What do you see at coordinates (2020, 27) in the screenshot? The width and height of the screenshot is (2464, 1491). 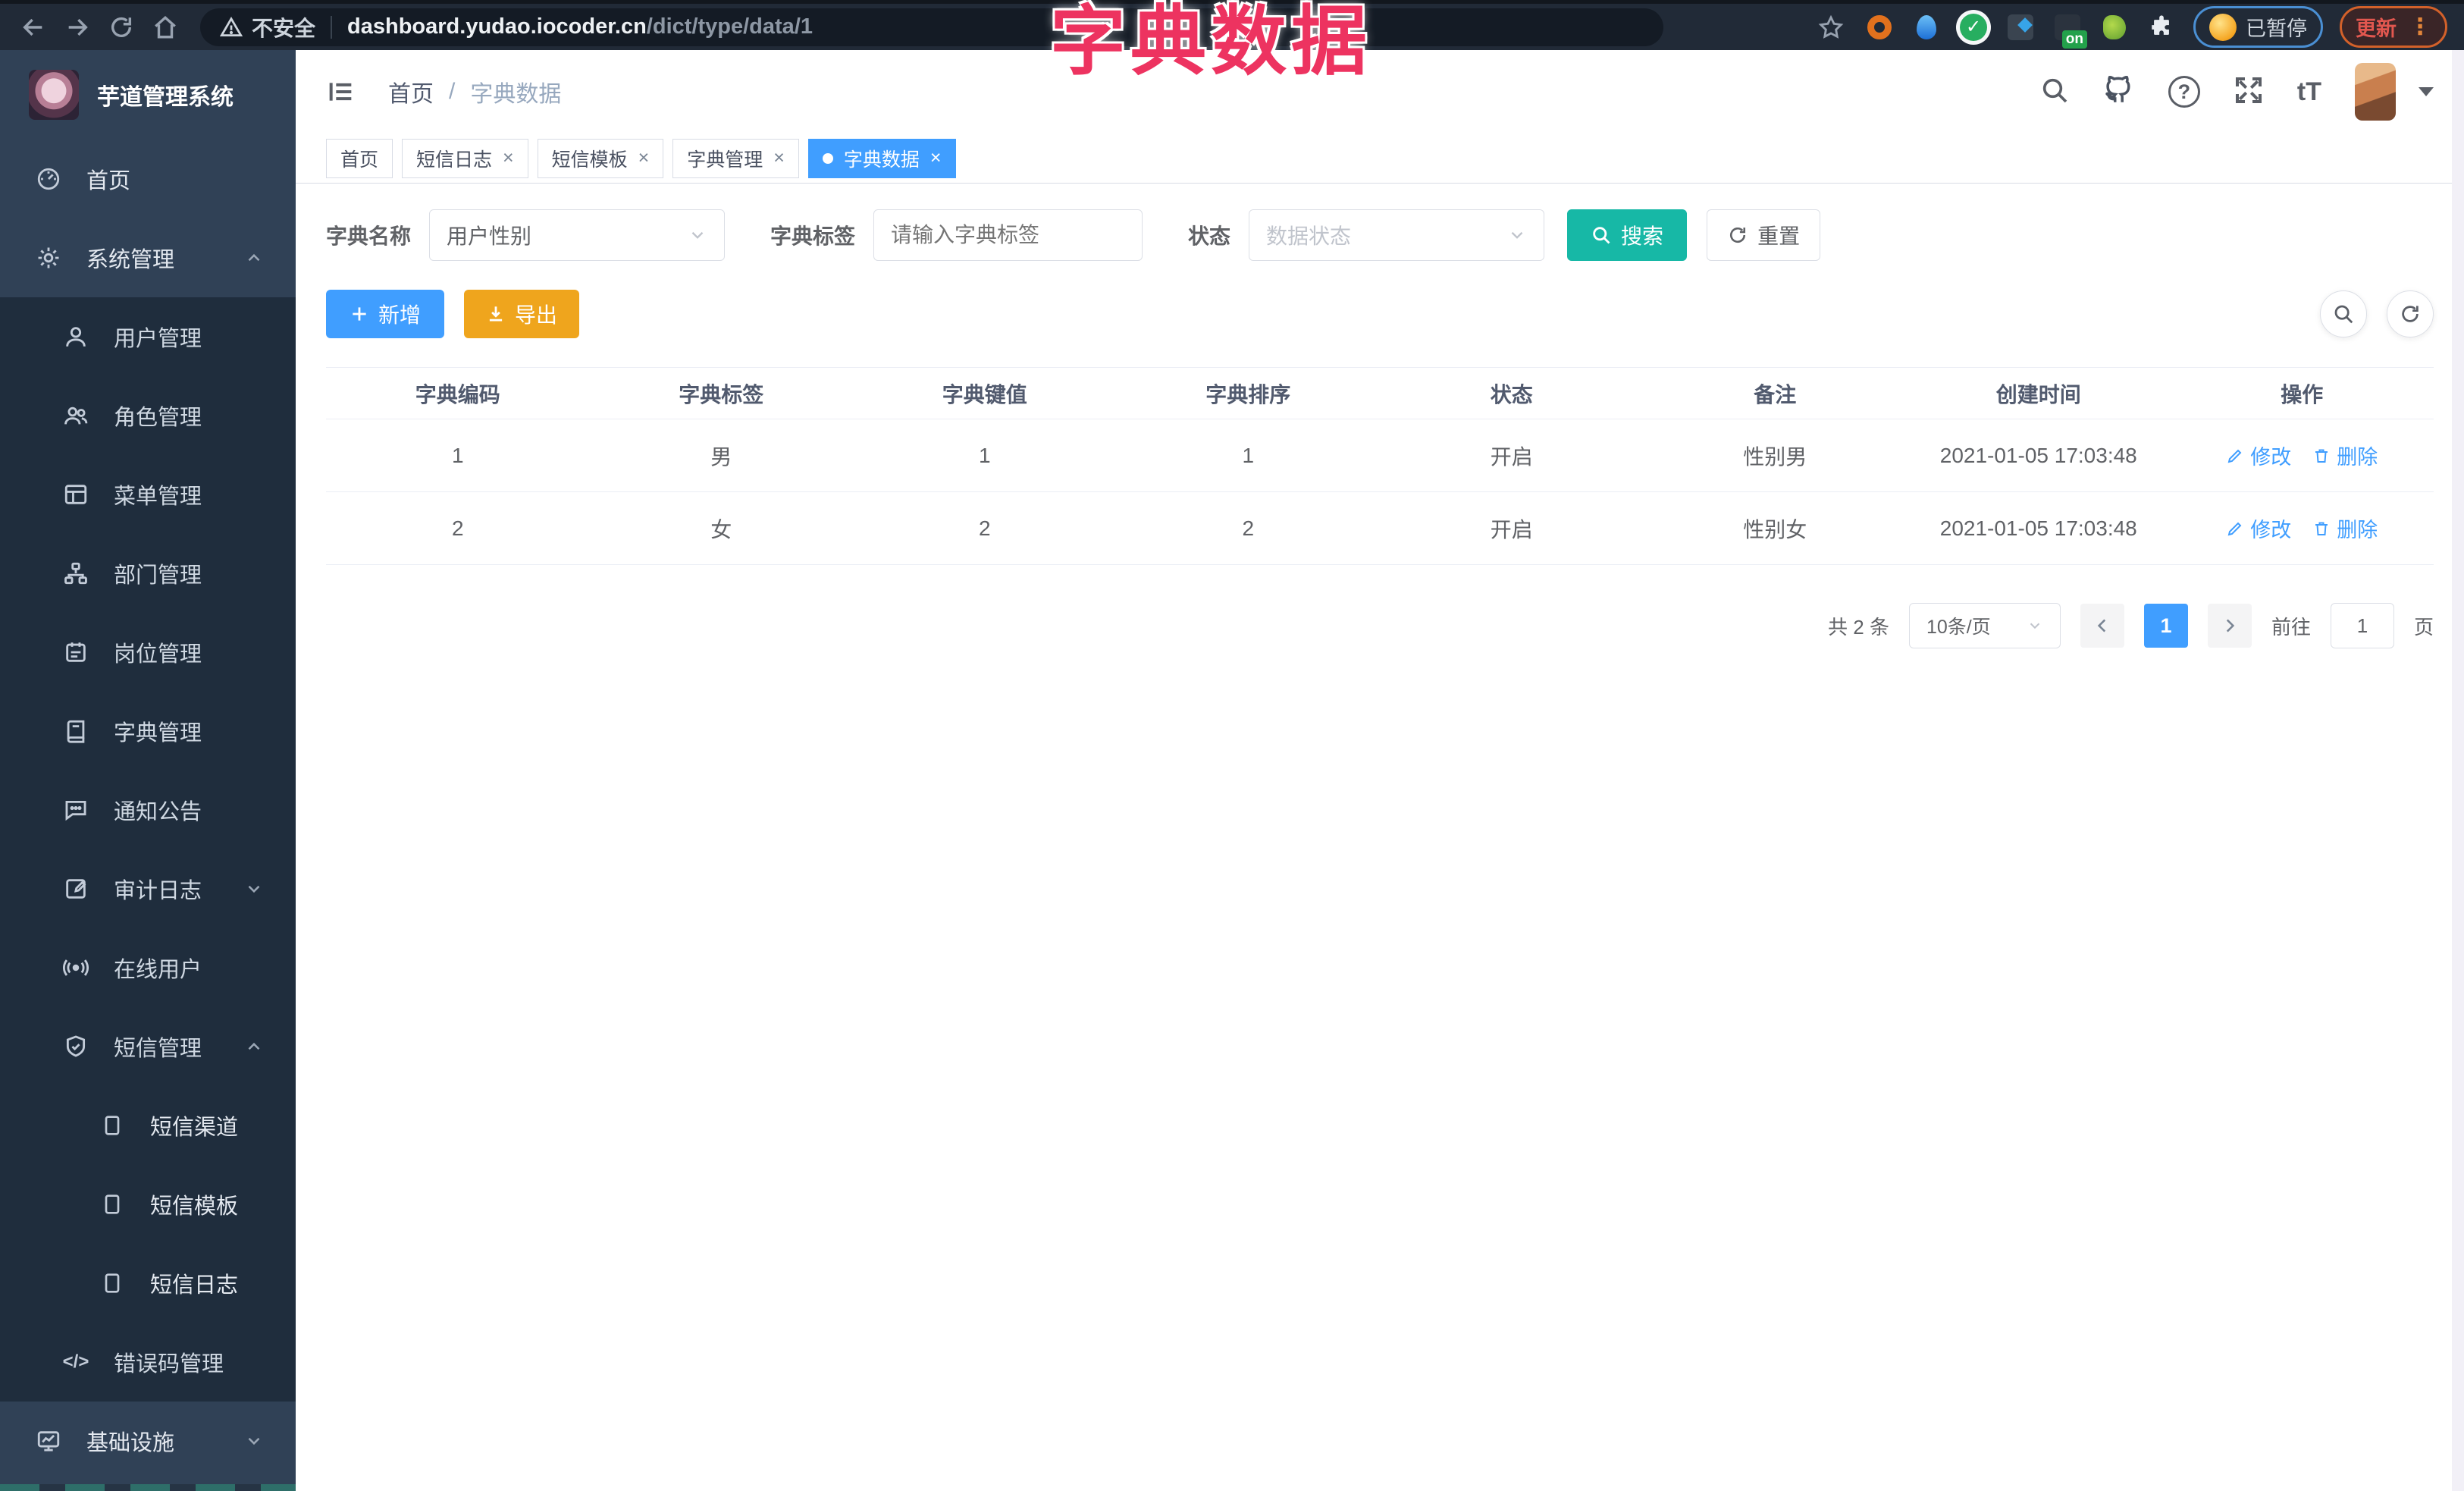 I see `extension-bars-icon` at bounding box center [2020, 27].